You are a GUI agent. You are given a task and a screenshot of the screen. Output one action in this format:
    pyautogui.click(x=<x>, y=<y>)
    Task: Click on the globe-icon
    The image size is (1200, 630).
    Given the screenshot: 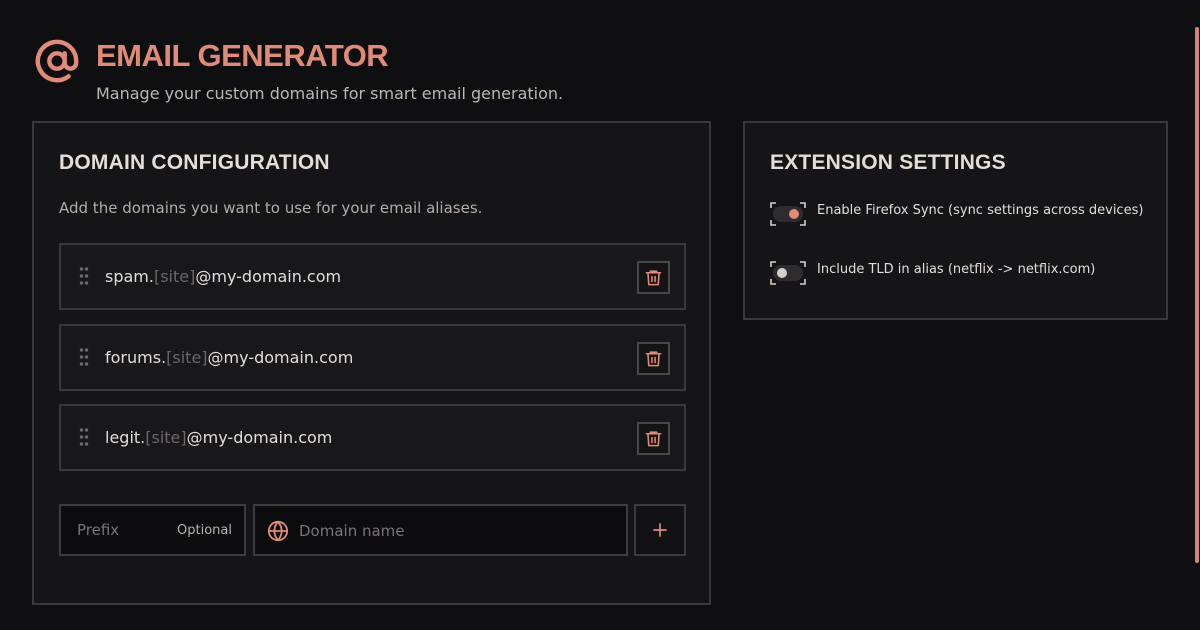 What is the action you would take?
    pyautogui.click(x=278, y=531)
    